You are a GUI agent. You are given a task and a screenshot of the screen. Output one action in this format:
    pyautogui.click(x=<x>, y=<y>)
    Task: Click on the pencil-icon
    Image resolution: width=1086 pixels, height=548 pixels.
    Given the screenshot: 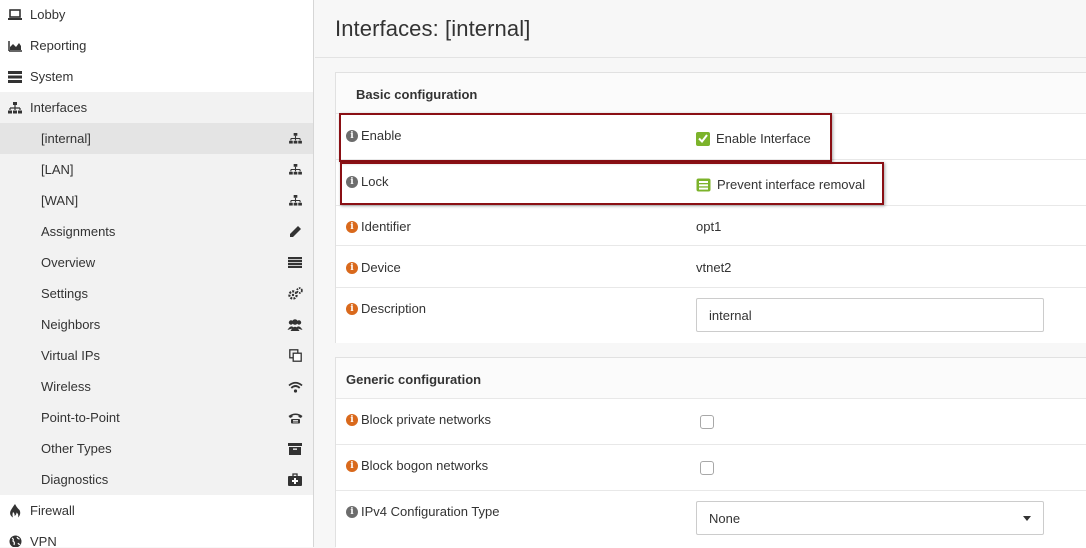 What is the action you would take?
    pyautogui.click(x=295, y=232)
    